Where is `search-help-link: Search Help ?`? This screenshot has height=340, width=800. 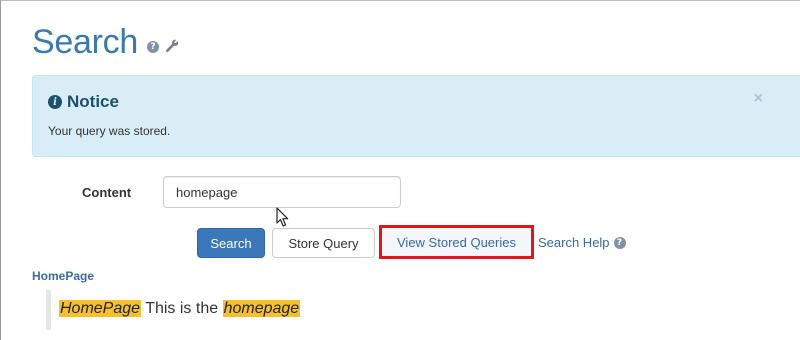
search-help-link: Search Help ? is located at coordinates (582, 242).